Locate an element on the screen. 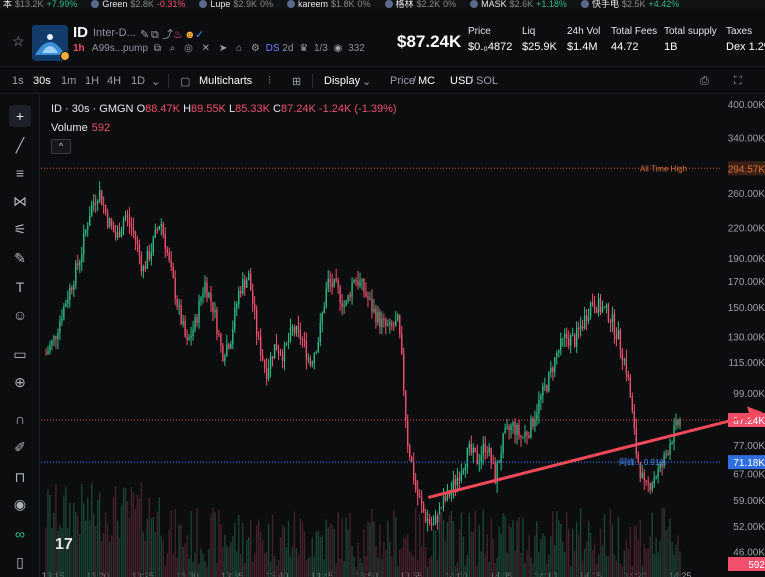 Image resolution: width=765 pixels, height=577 pixels. tradingview-logo: 17 is located at coordinates (64, 545).